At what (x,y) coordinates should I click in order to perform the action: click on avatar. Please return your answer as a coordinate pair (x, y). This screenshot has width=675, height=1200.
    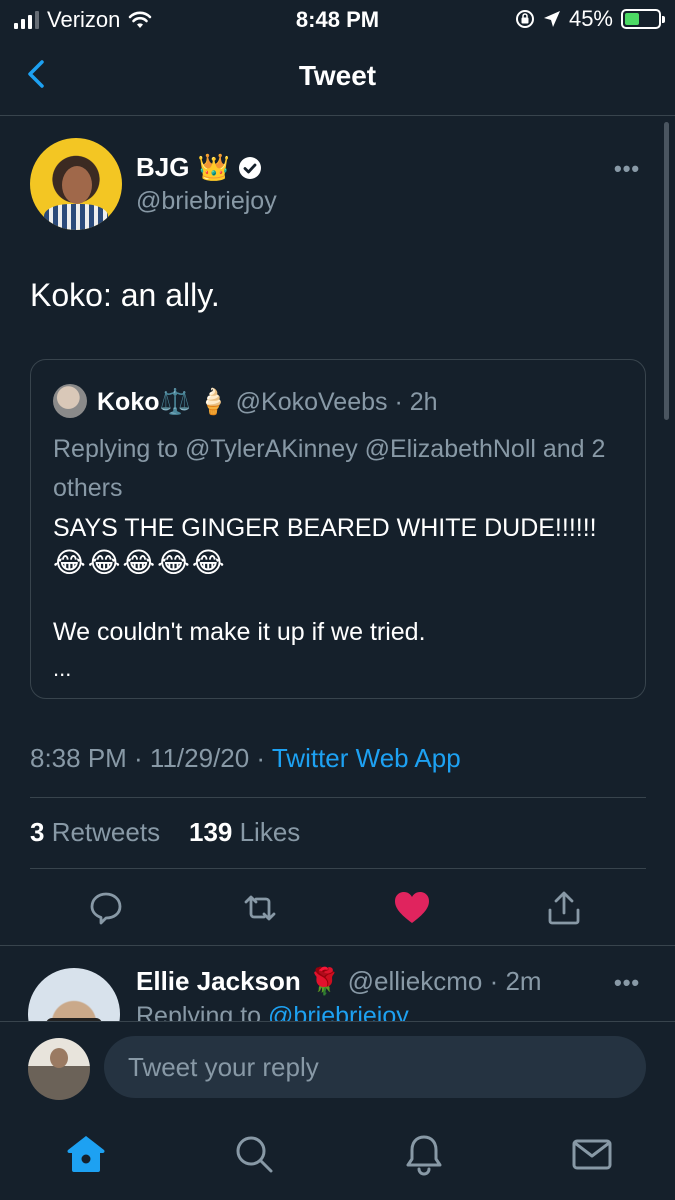
    Looking at the image, I should click on (76, 184).